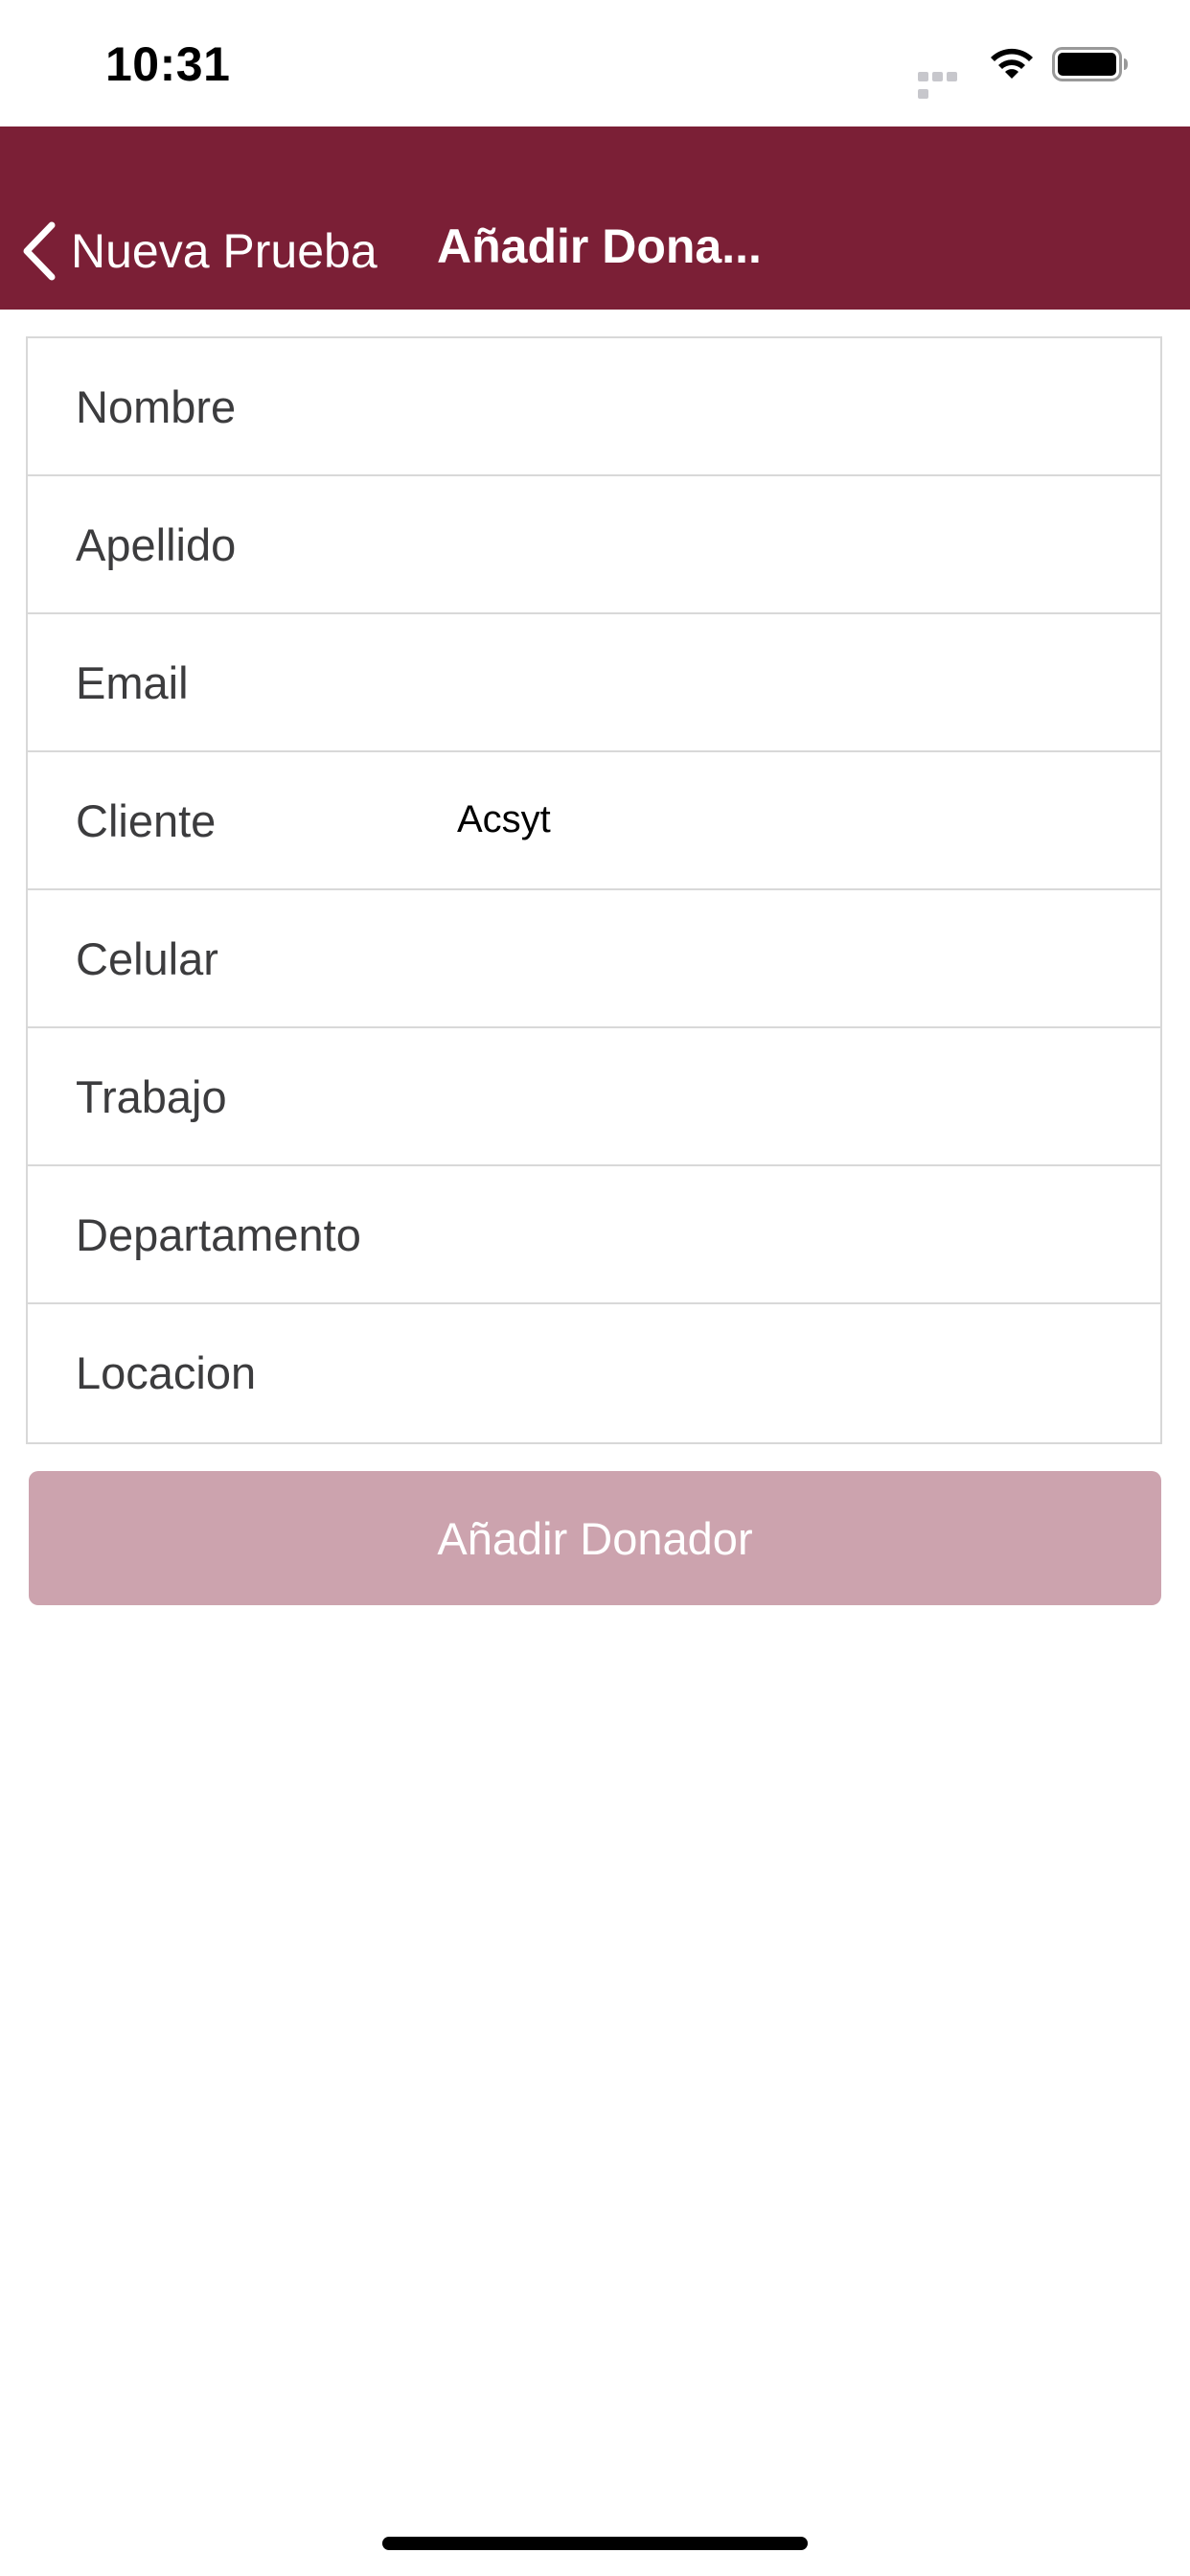 The height and width of the screenshot is (2576, 1190). What do you see at coordinates (780, 543) in the screenshot?
I see `apellido-field` at bounding box center [780, 543].